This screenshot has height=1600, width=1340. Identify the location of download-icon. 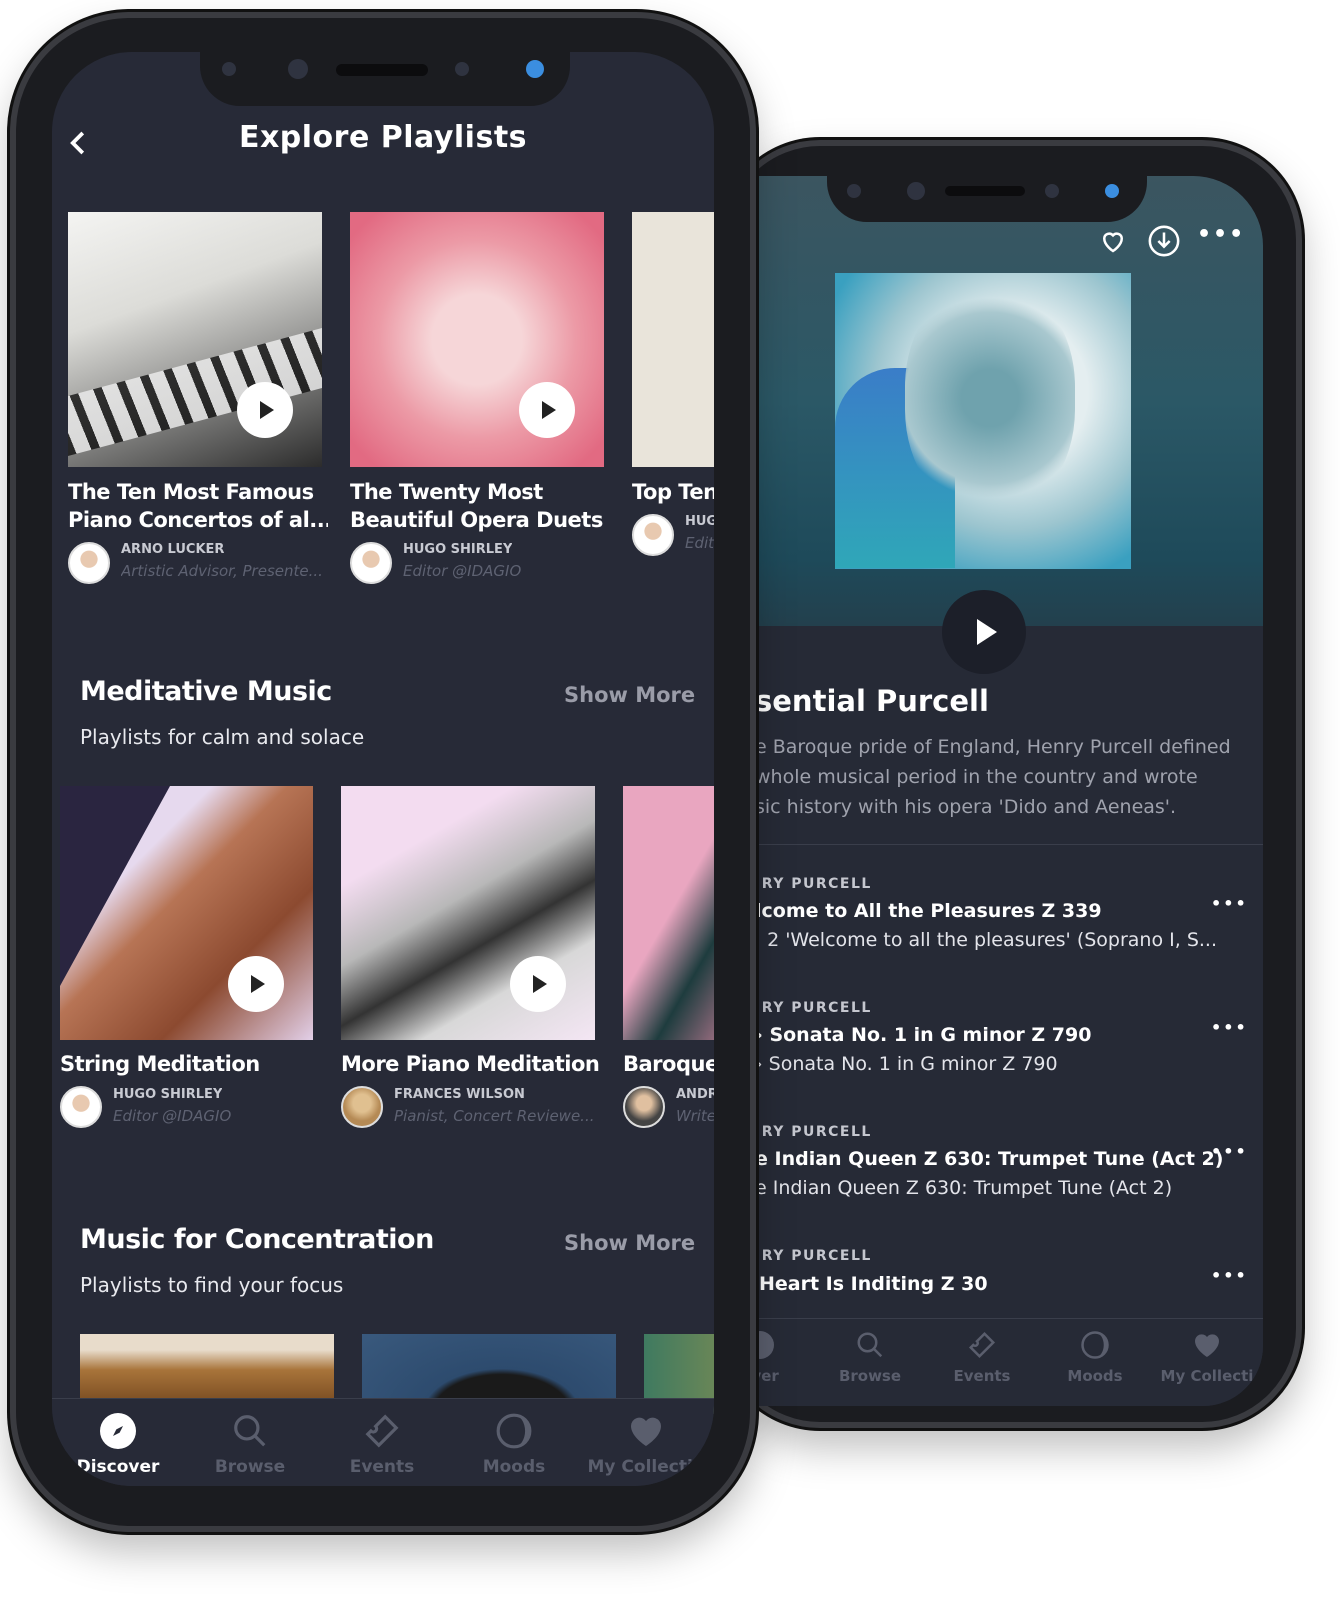
(1164, 241).